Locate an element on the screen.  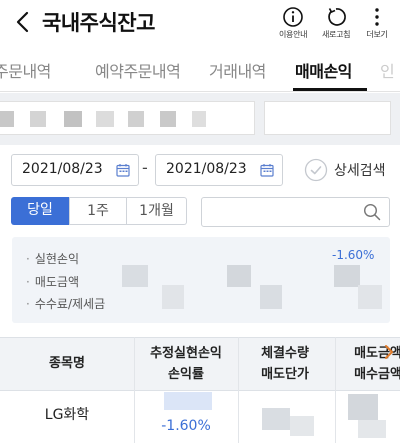
page-title: 국내주식잔고 is located at coordinates (98, 23).